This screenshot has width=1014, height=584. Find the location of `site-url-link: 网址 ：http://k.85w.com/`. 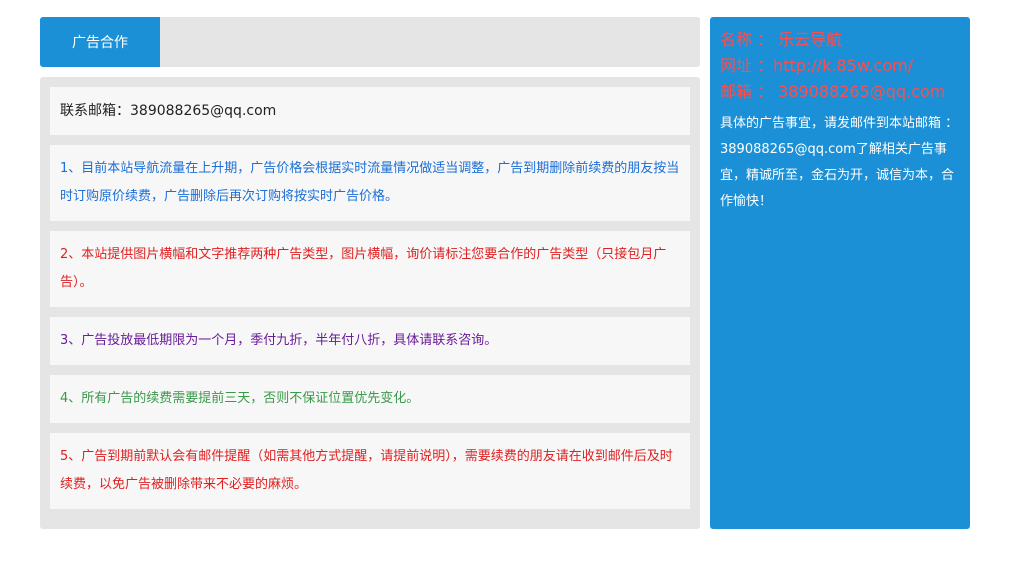

site-url-link: 网址 ：http://k.85w.com/ is located at coordinates (840, 66).